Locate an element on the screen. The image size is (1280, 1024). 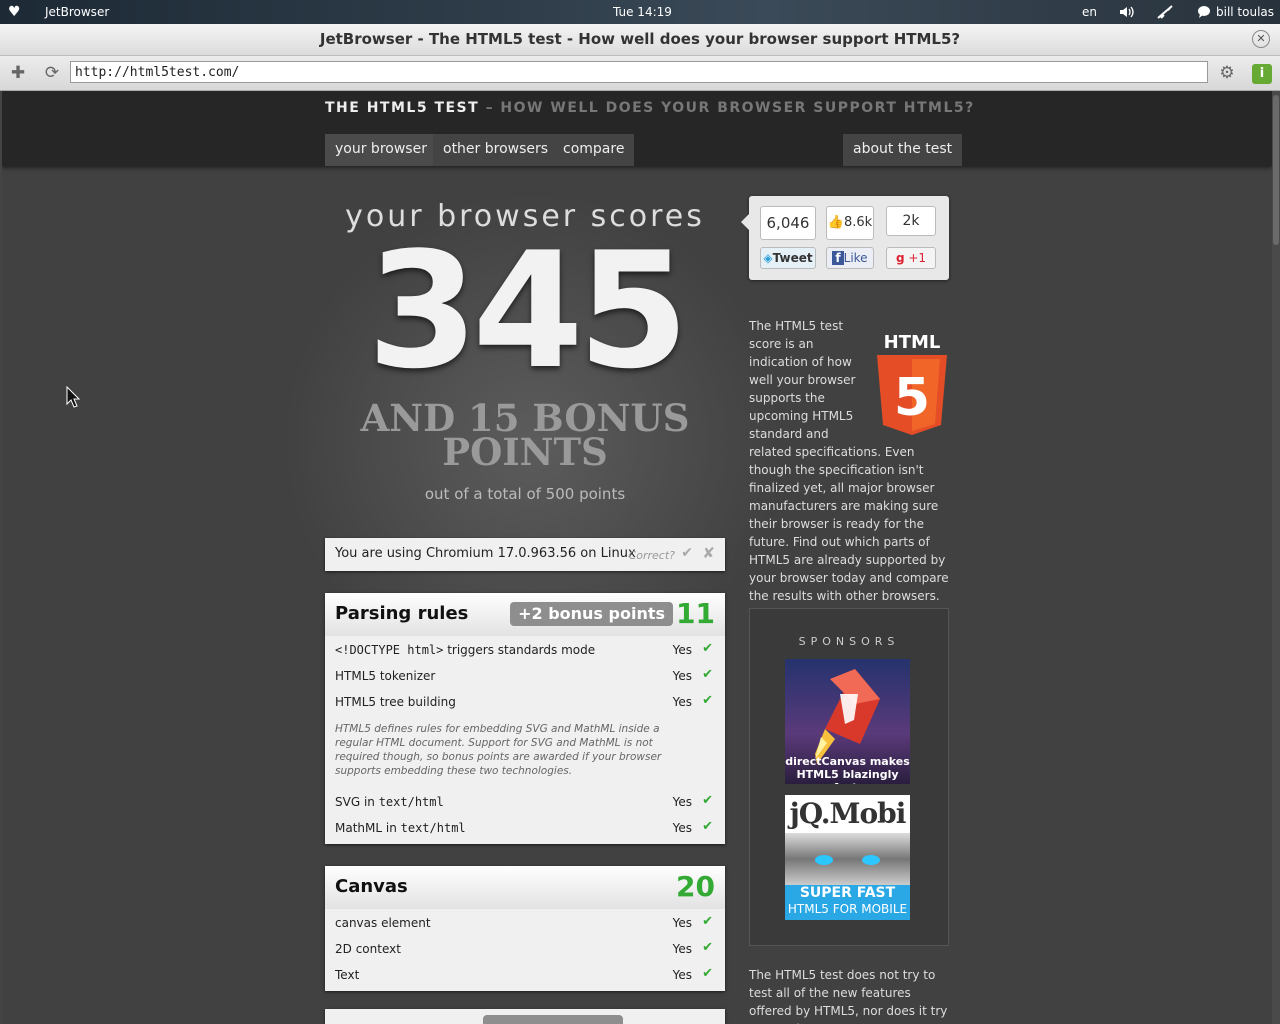
bonus-points: AND 15 BONUS POINTS is located at coordinates (525, 435).